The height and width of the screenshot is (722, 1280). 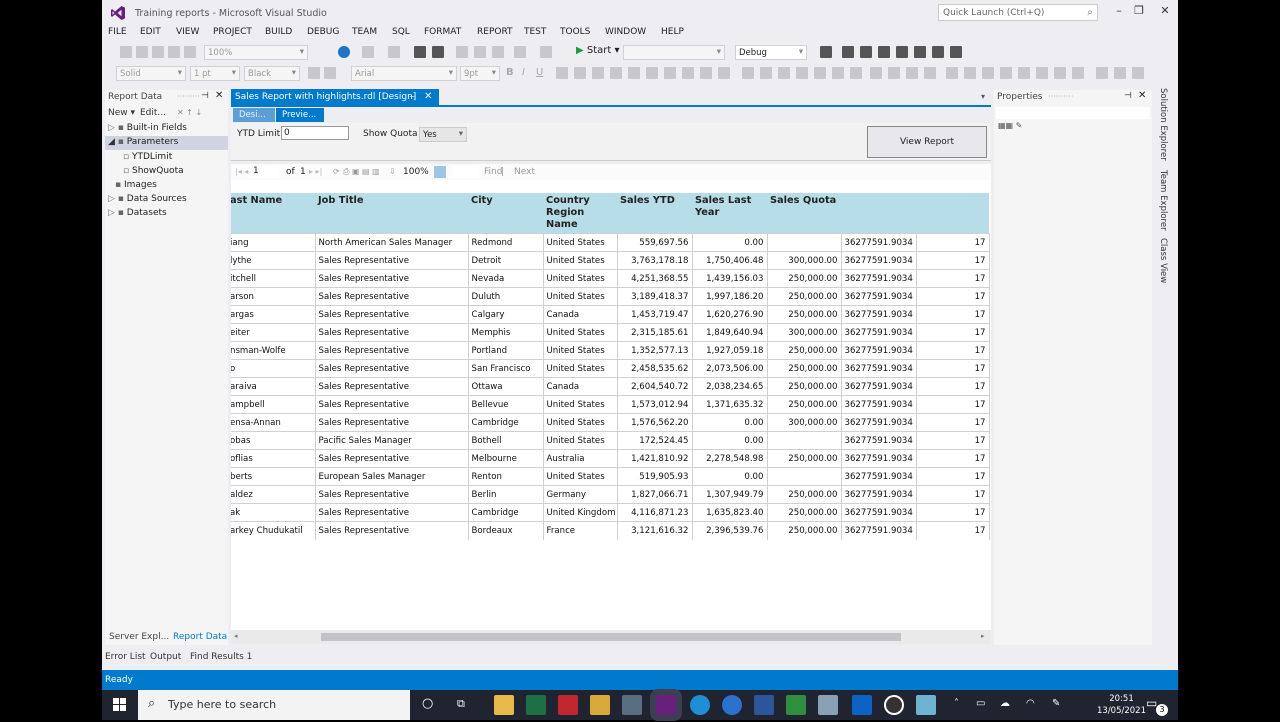 I want to click on tree-item-data-sources: ▷ ▪ Data Sources, so click(x=147, y=199).